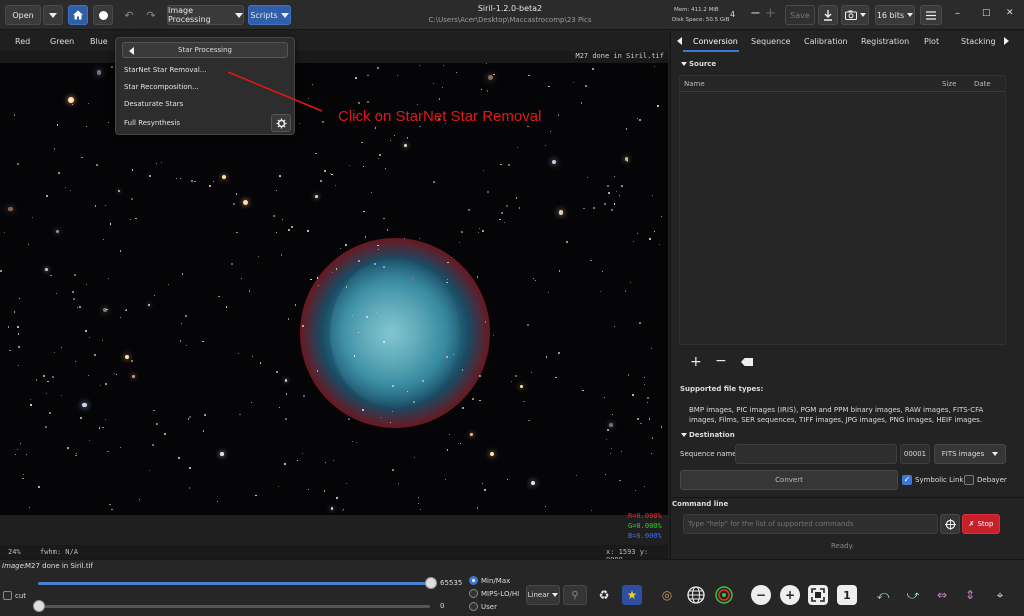 This screenshot has height=616, width=1024. I want to click on low-slider-handle, so click(39, 606).